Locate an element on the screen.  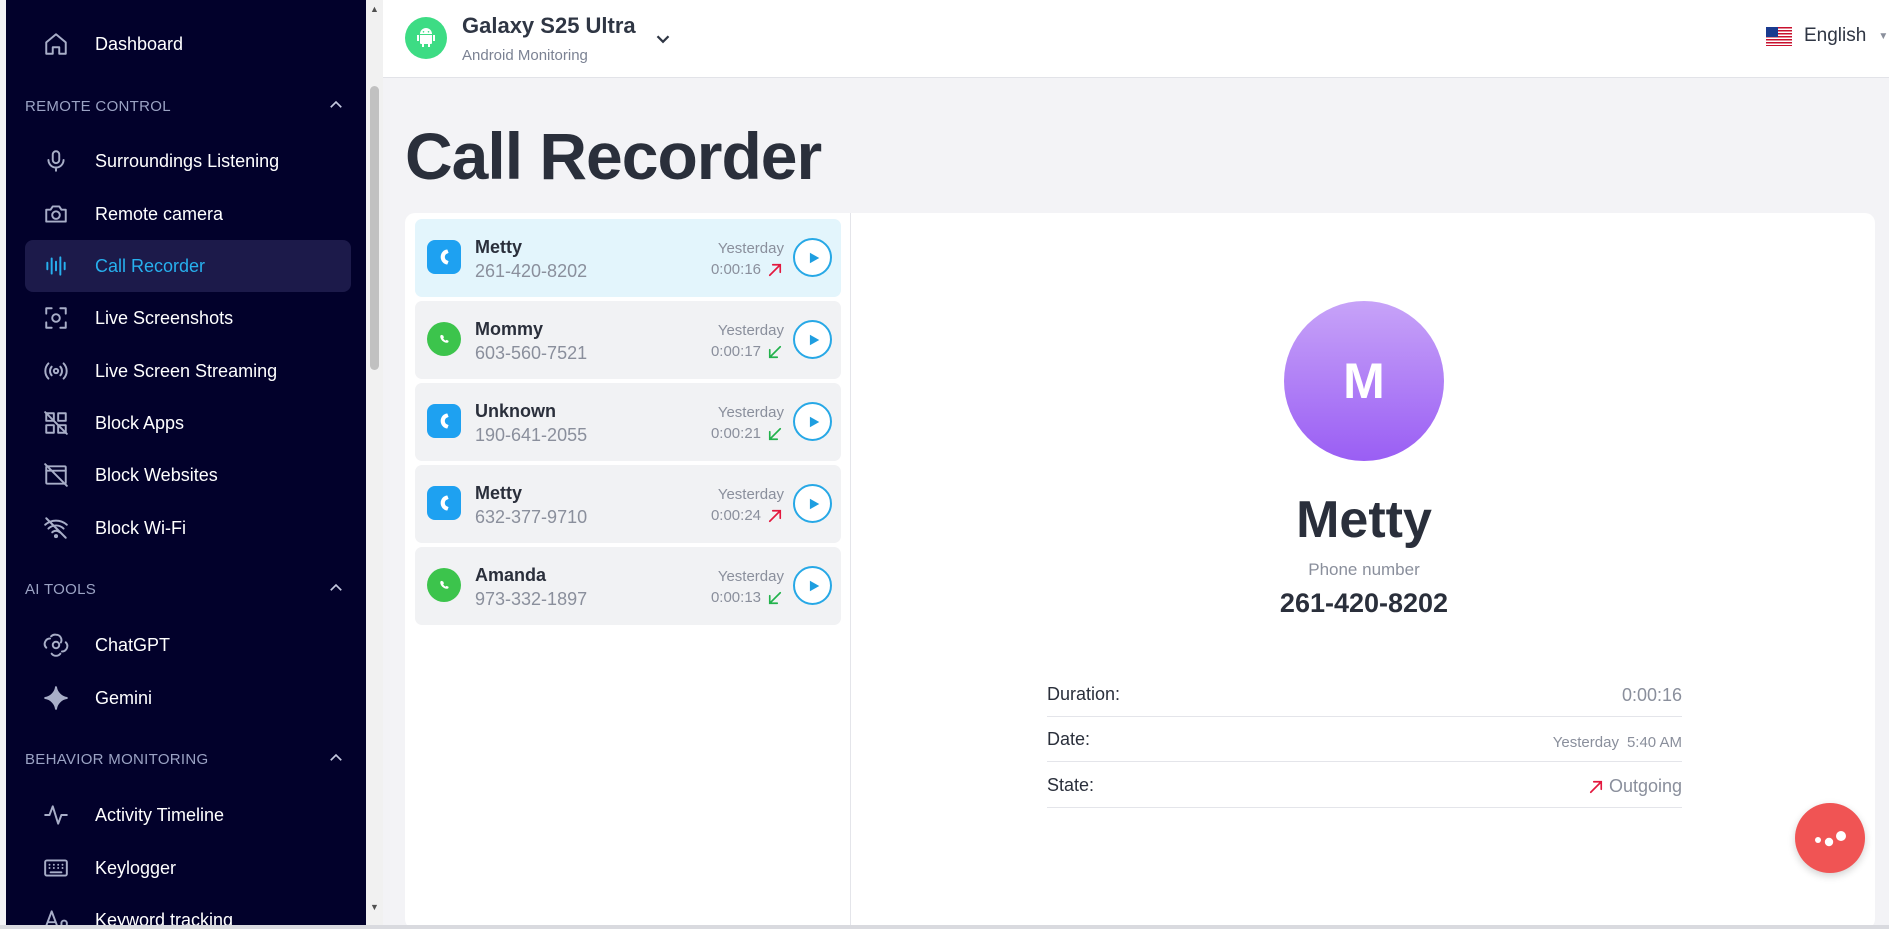
block-website-icon is located at coordinates (56, 475).